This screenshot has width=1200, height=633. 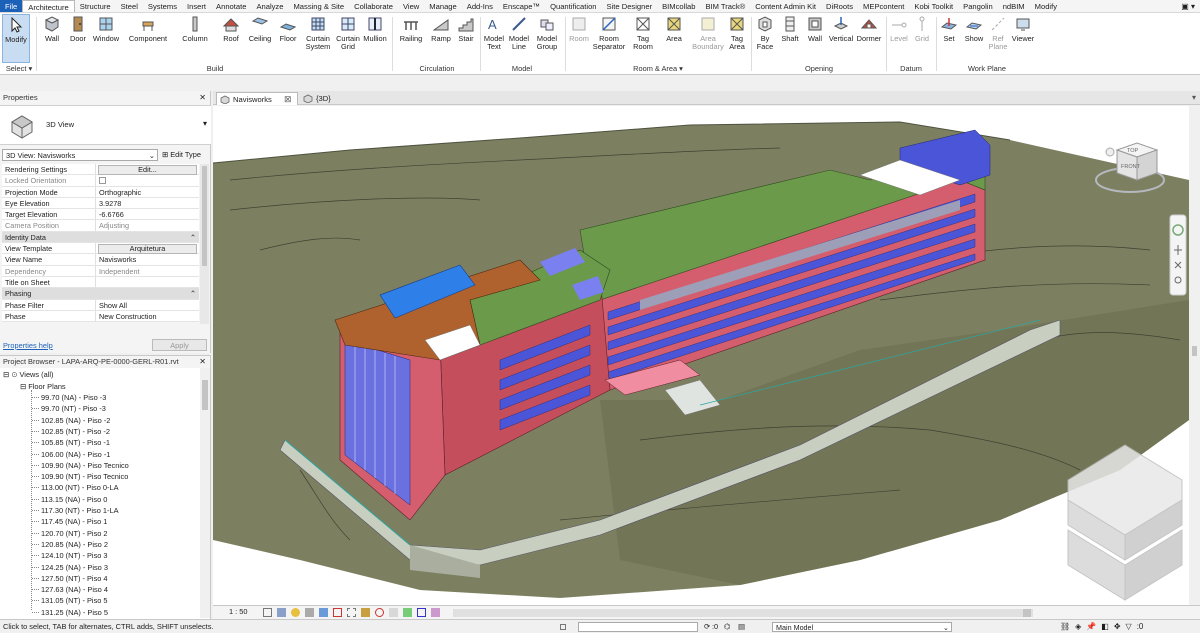 I want to click on room-area-group-label: Room & Area ▾, so click(x=658, y=69).